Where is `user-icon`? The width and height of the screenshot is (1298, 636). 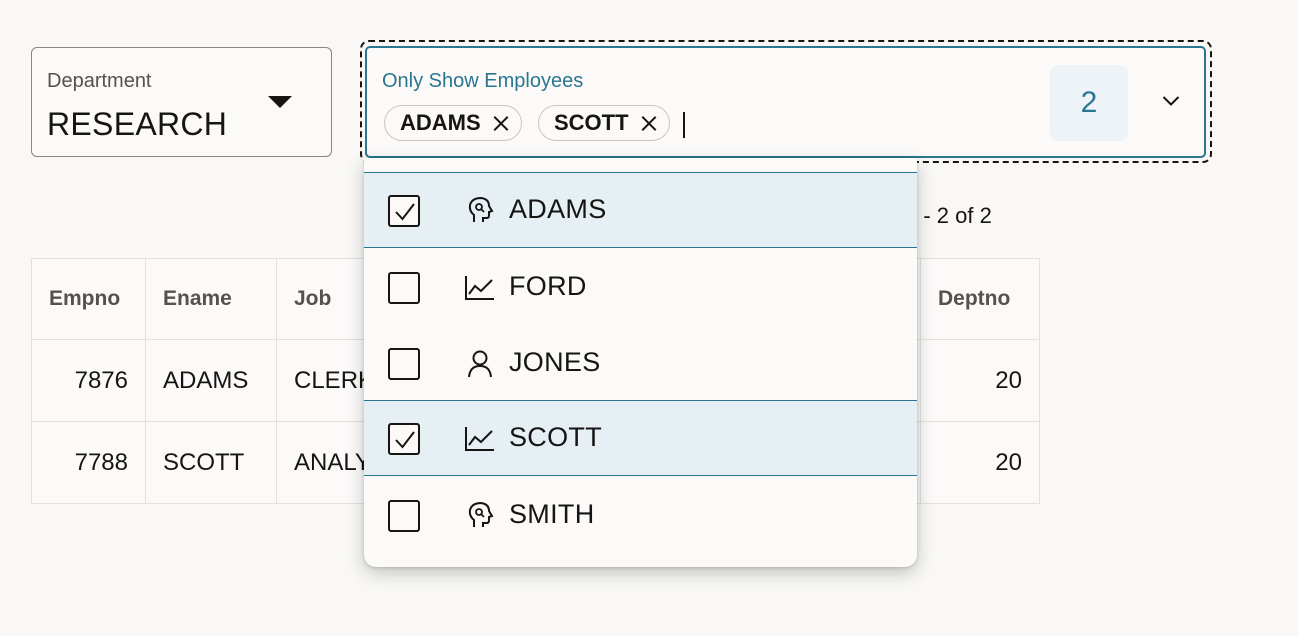
user-icon is located at coordinates (480, 364).